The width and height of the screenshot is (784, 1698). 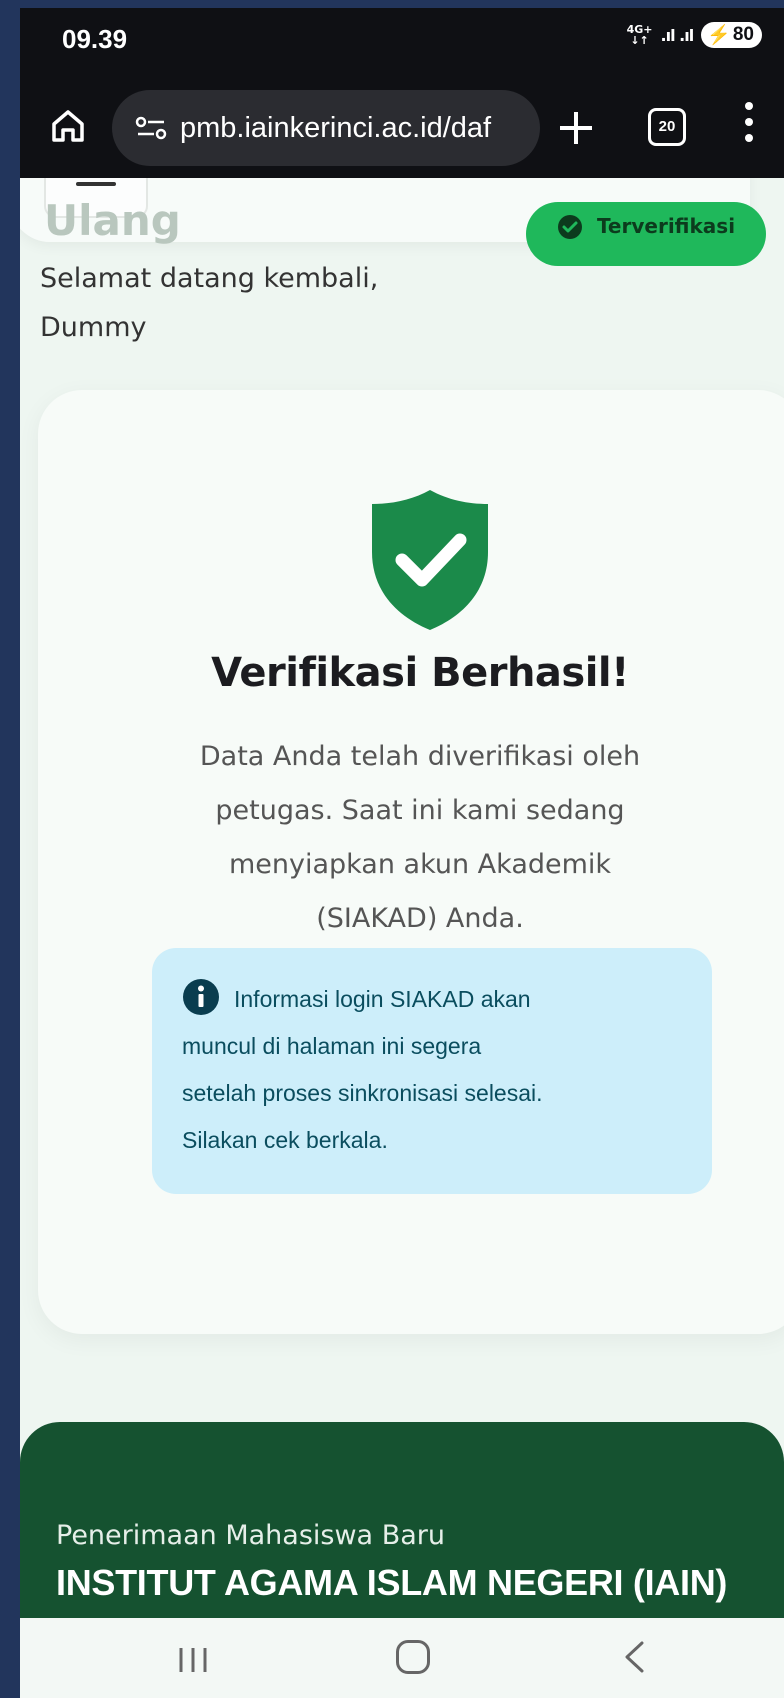 I want to click on welcome-line: Selamat datang kembali,, so click(x=209, y=278).